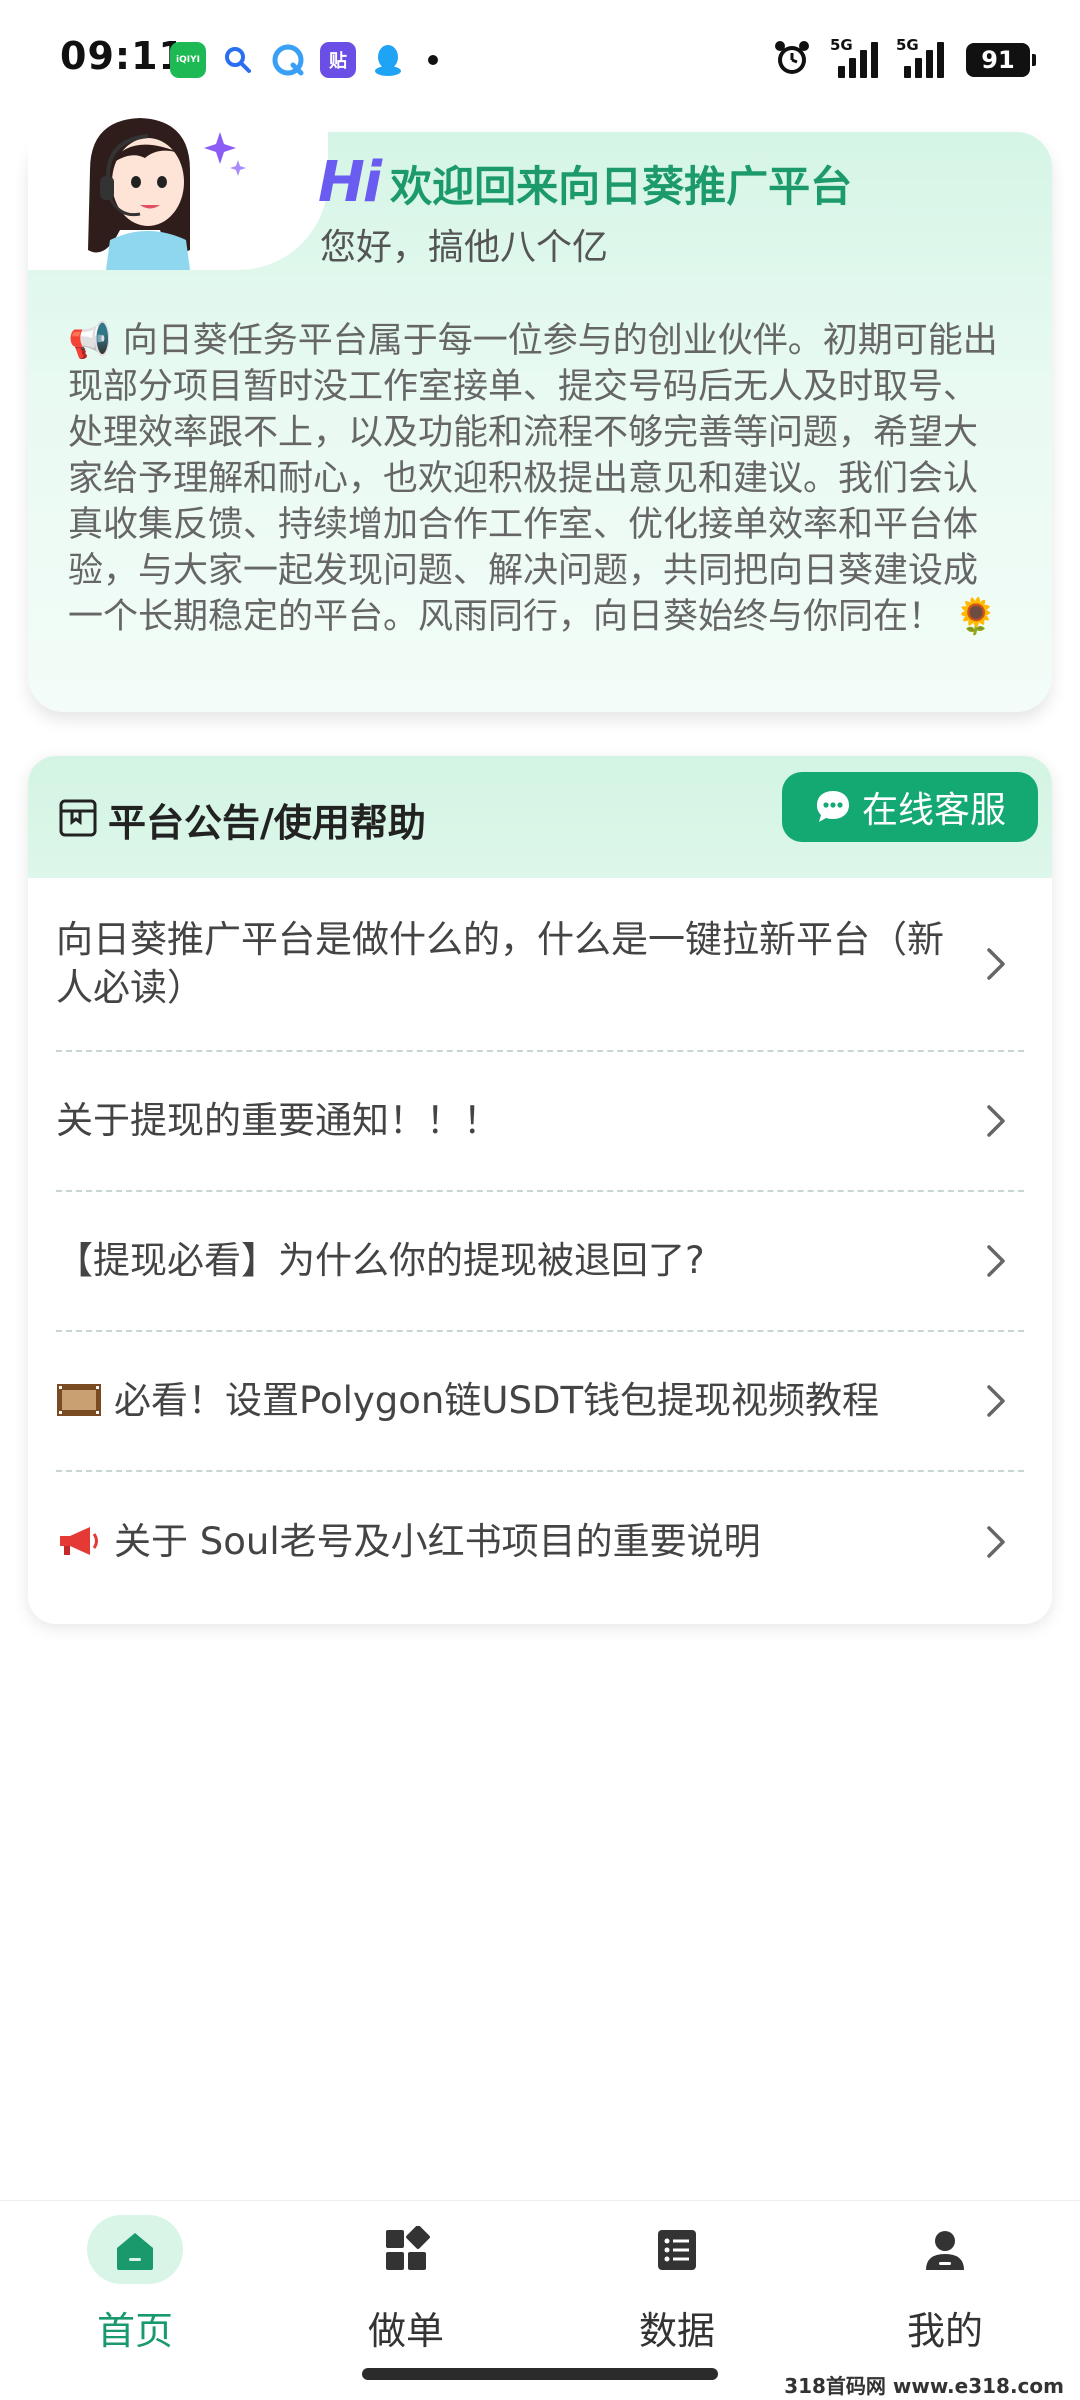  What do you see at coordinates (998, 60) in the screenshot?
I see `battery-level: 91` at bounding box center [998, 60].